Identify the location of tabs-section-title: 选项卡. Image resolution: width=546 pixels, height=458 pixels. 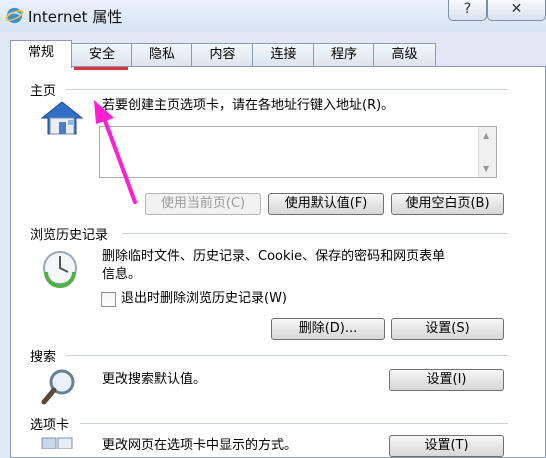
(50, 425).